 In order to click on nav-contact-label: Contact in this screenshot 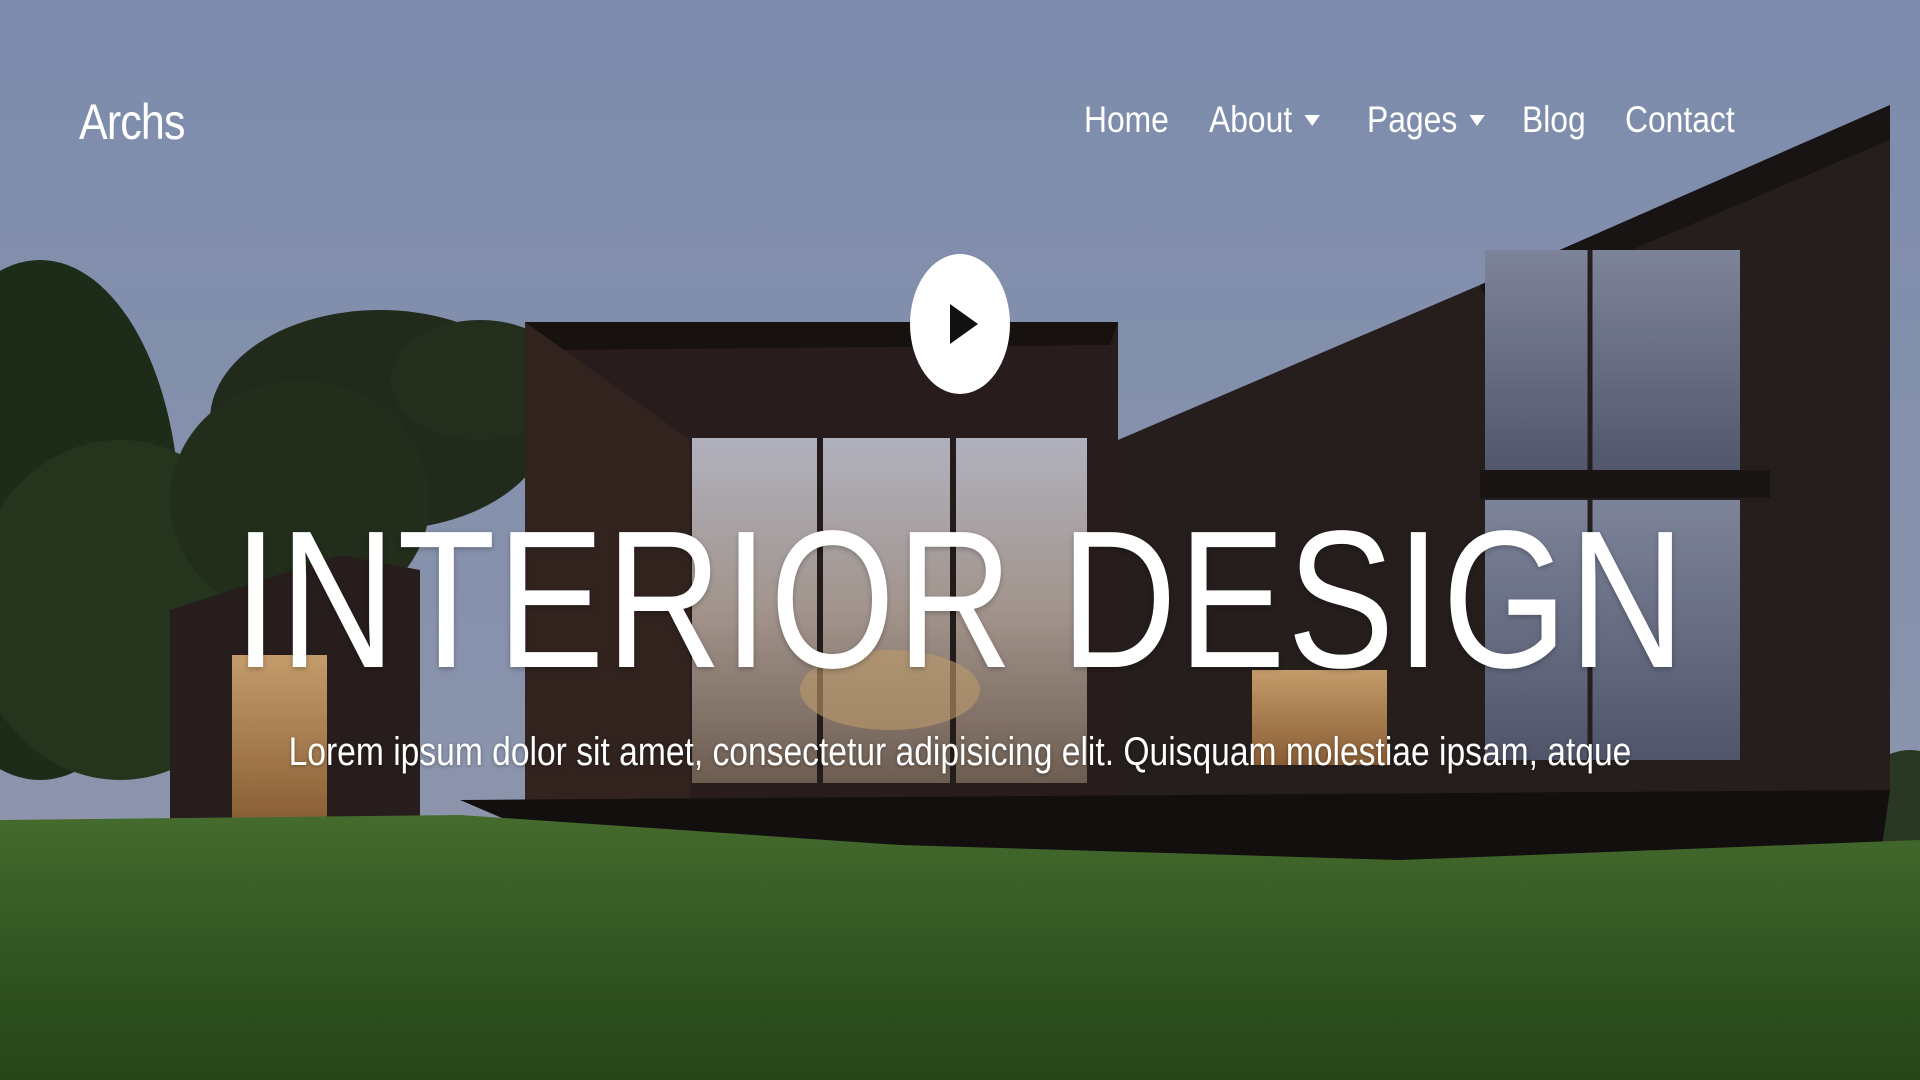, I will do `click(1680, 119)`.